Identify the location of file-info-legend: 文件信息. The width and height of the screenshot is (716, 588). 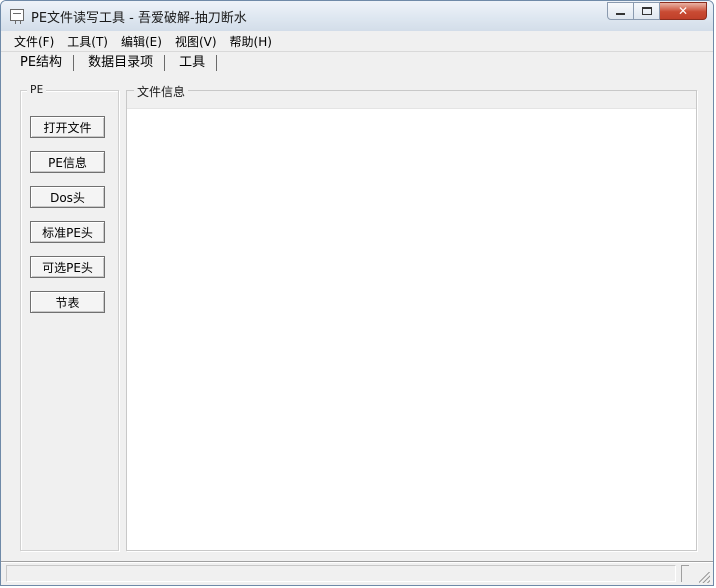
(161, 91).